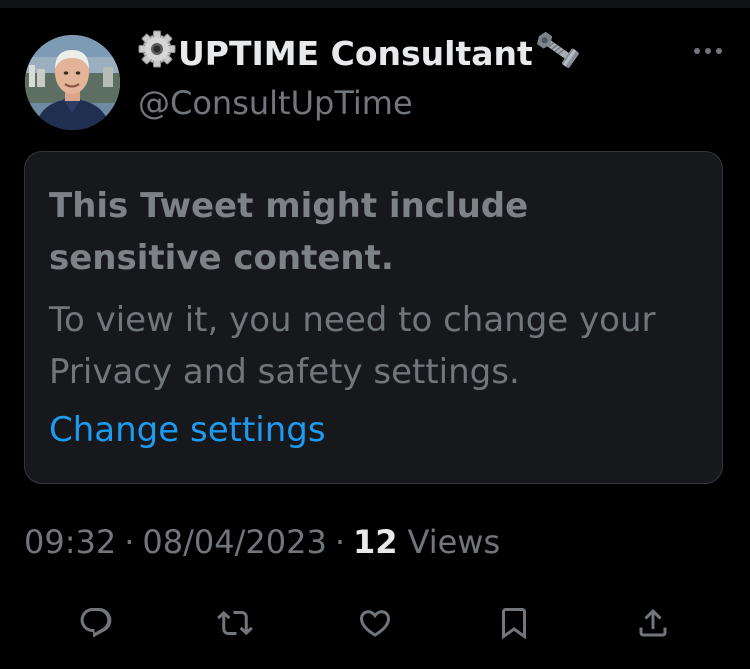  I want to click on tweet-time: 09:32, so click(70, 542).